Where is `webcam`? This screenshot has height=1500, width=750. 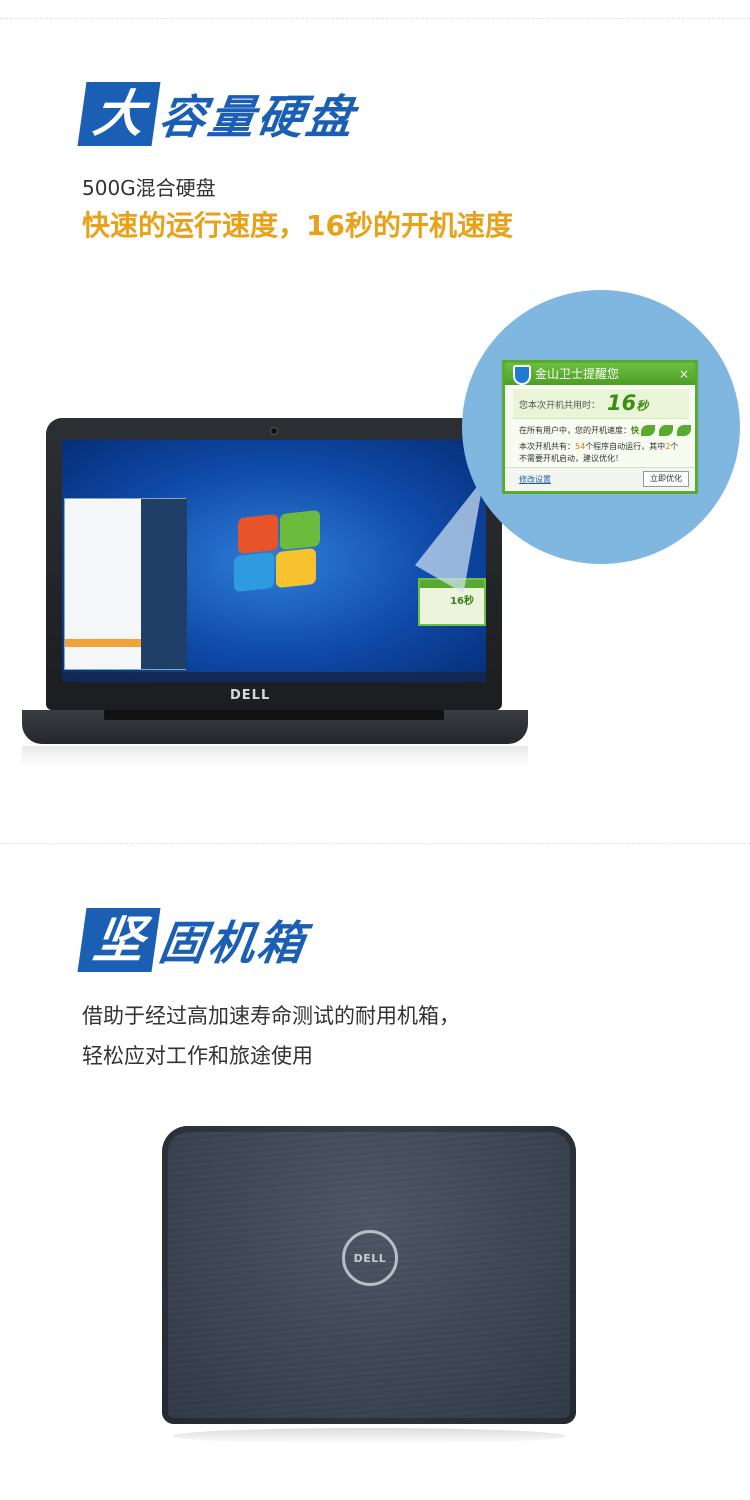 webcam is located at coordinates (274, 431).